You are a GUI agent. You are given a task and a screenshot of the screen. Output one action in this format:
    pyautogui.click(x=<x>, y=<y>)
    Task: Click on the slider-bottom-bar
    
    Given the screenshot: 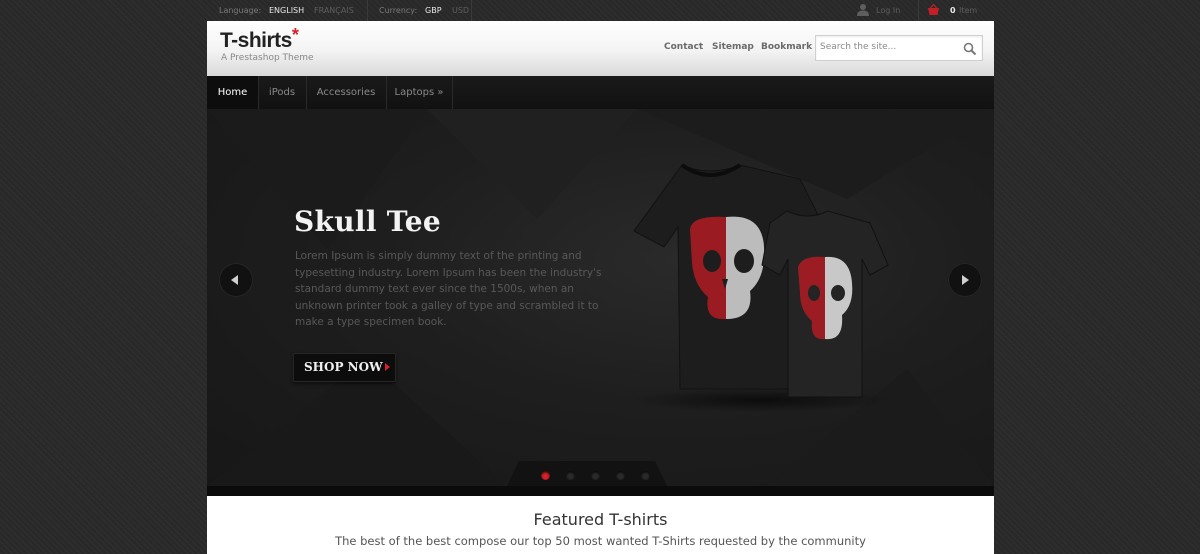 What is the action you would take?
    pyautogui.click(x=600, y=491)
    